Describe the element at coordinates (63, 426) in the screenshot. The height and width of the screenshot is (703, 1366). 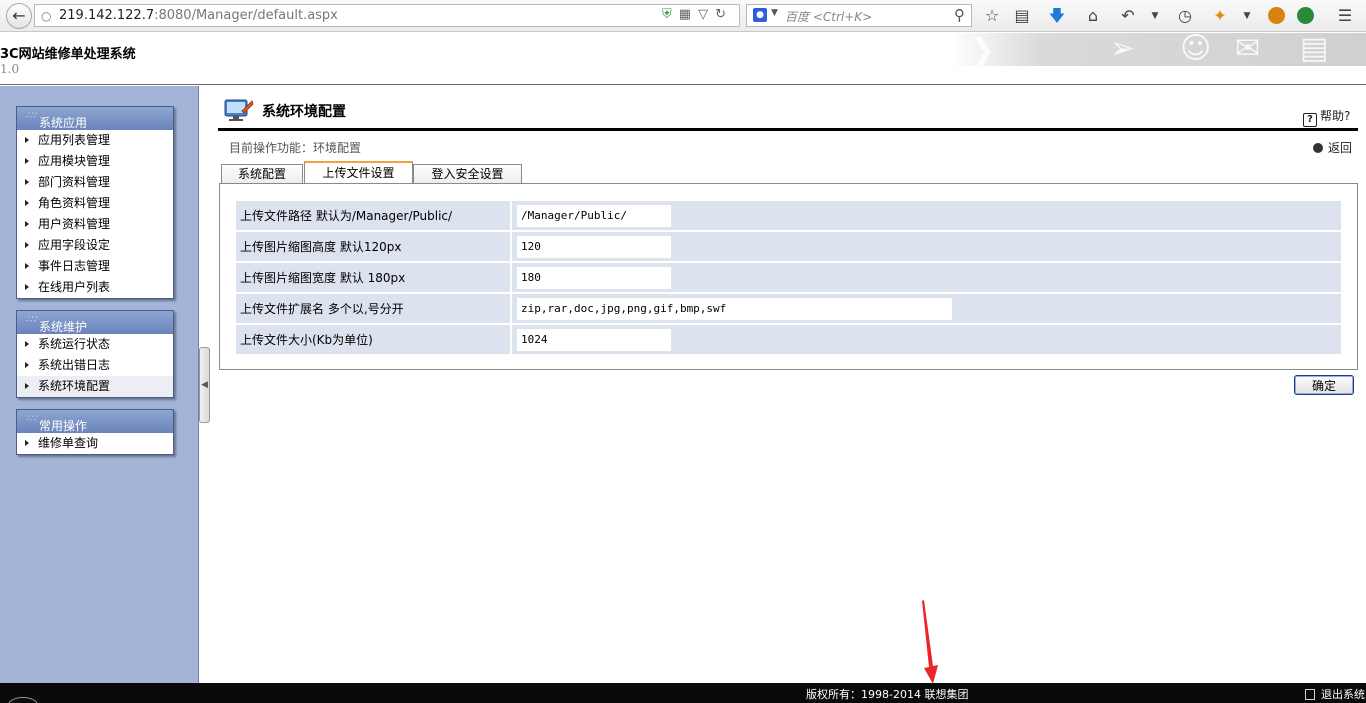
I see `panel-title: 常用操作` at that location.